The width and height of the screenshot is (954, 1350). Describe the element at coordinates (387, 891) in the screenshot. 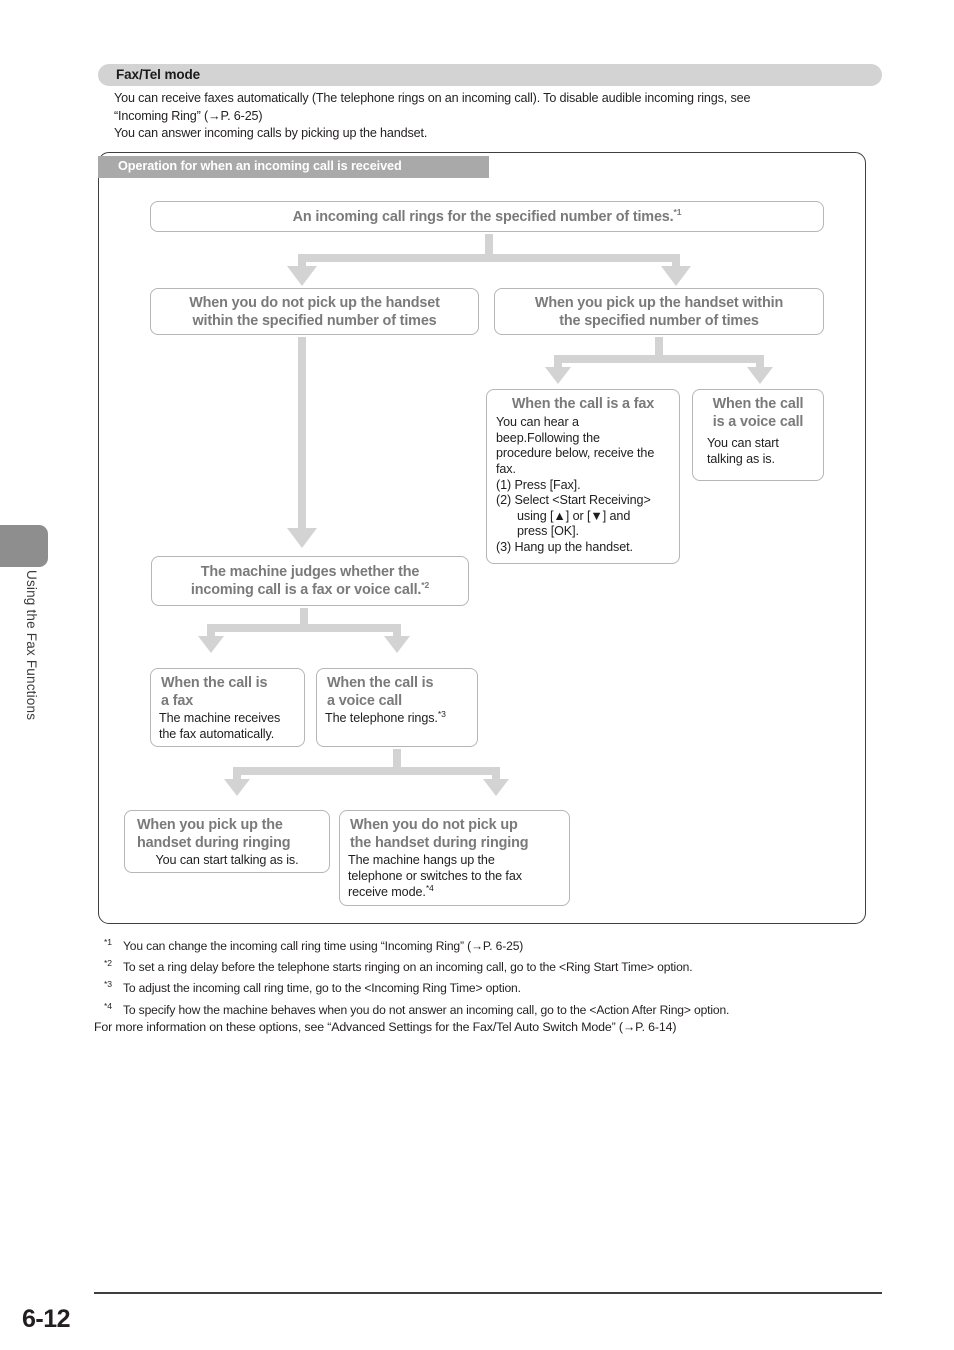

I see `ring-nopickup-body-3: receive mode.` at that location.